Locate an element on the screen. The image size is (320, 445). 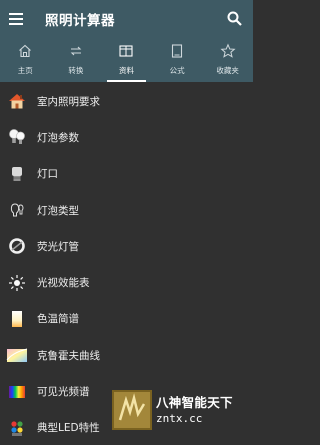
list-item-label: 克鲁霍夫曲线 is located at coordinates (68, 355).